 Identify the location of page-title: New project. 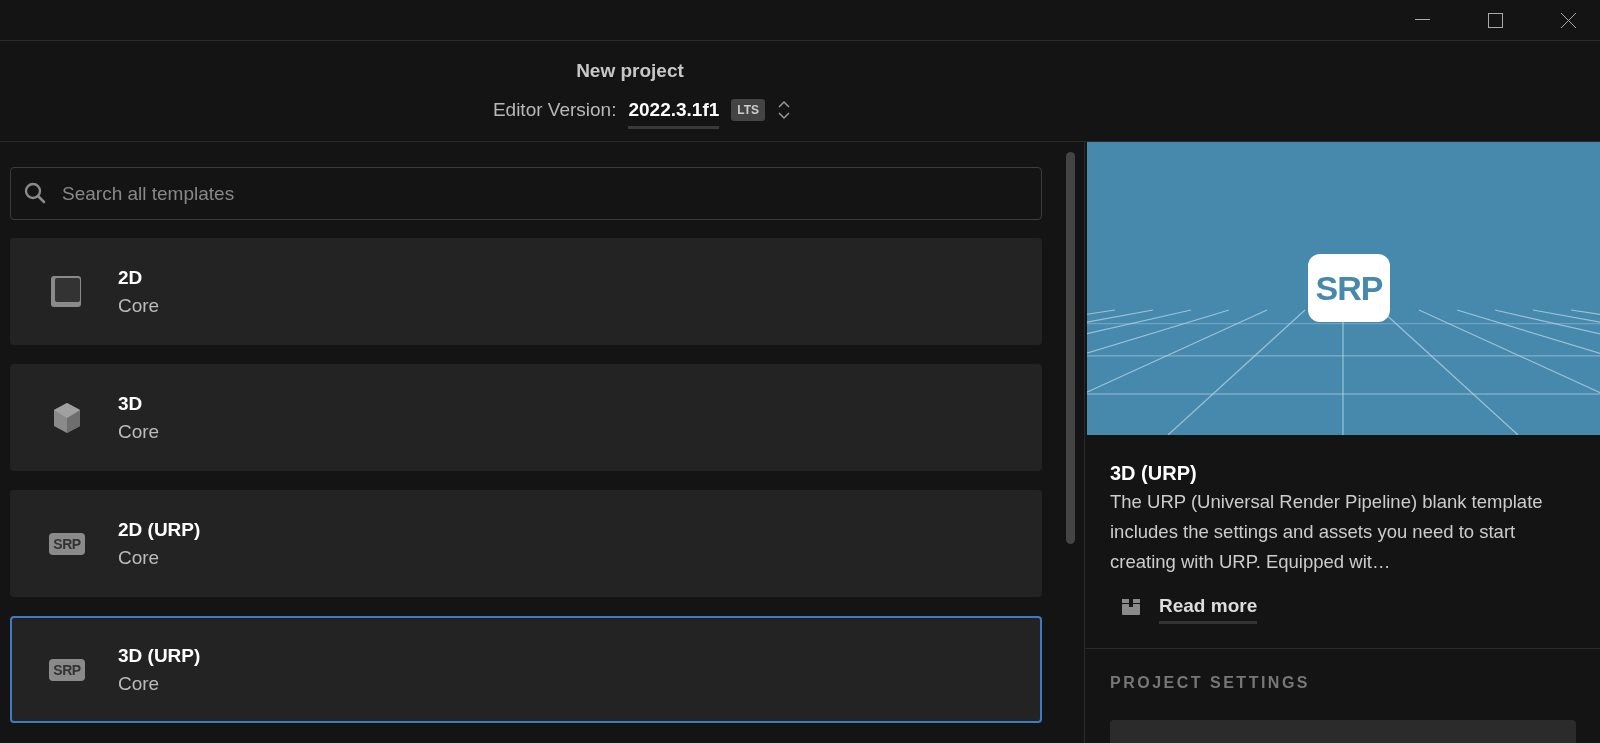
(630, 71).